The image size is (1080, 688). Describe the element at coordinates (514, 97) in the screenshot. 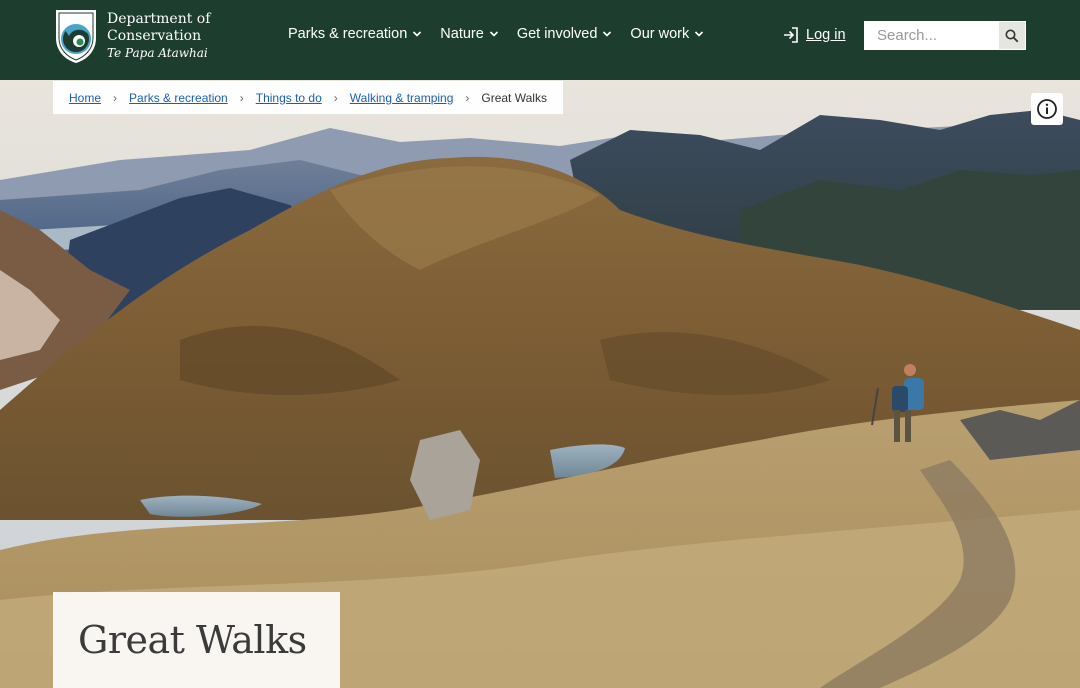

I see `breadcrumb-current: Great Walks` at that location.